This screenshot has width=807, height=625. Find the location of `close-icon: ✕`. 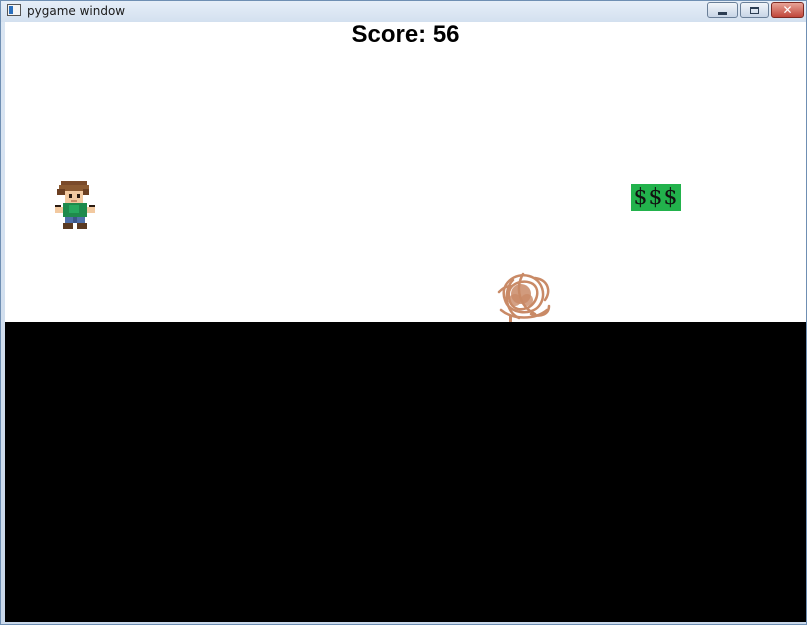

close-icon: ✕ is located at coordinates (787, 10).